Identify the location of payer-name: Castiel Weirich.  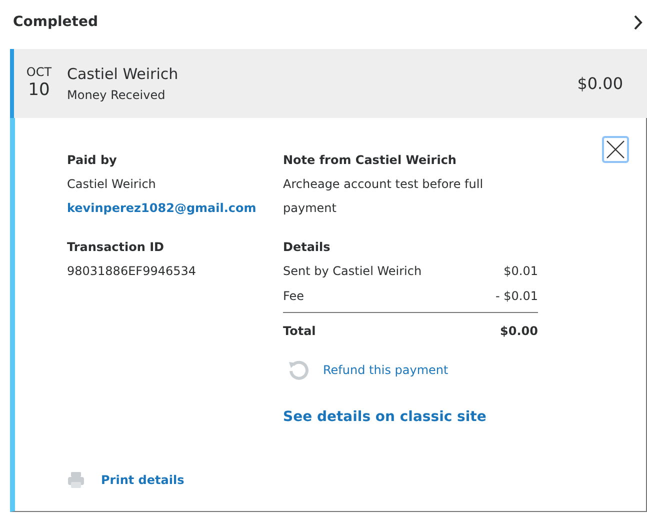
(112, 184).